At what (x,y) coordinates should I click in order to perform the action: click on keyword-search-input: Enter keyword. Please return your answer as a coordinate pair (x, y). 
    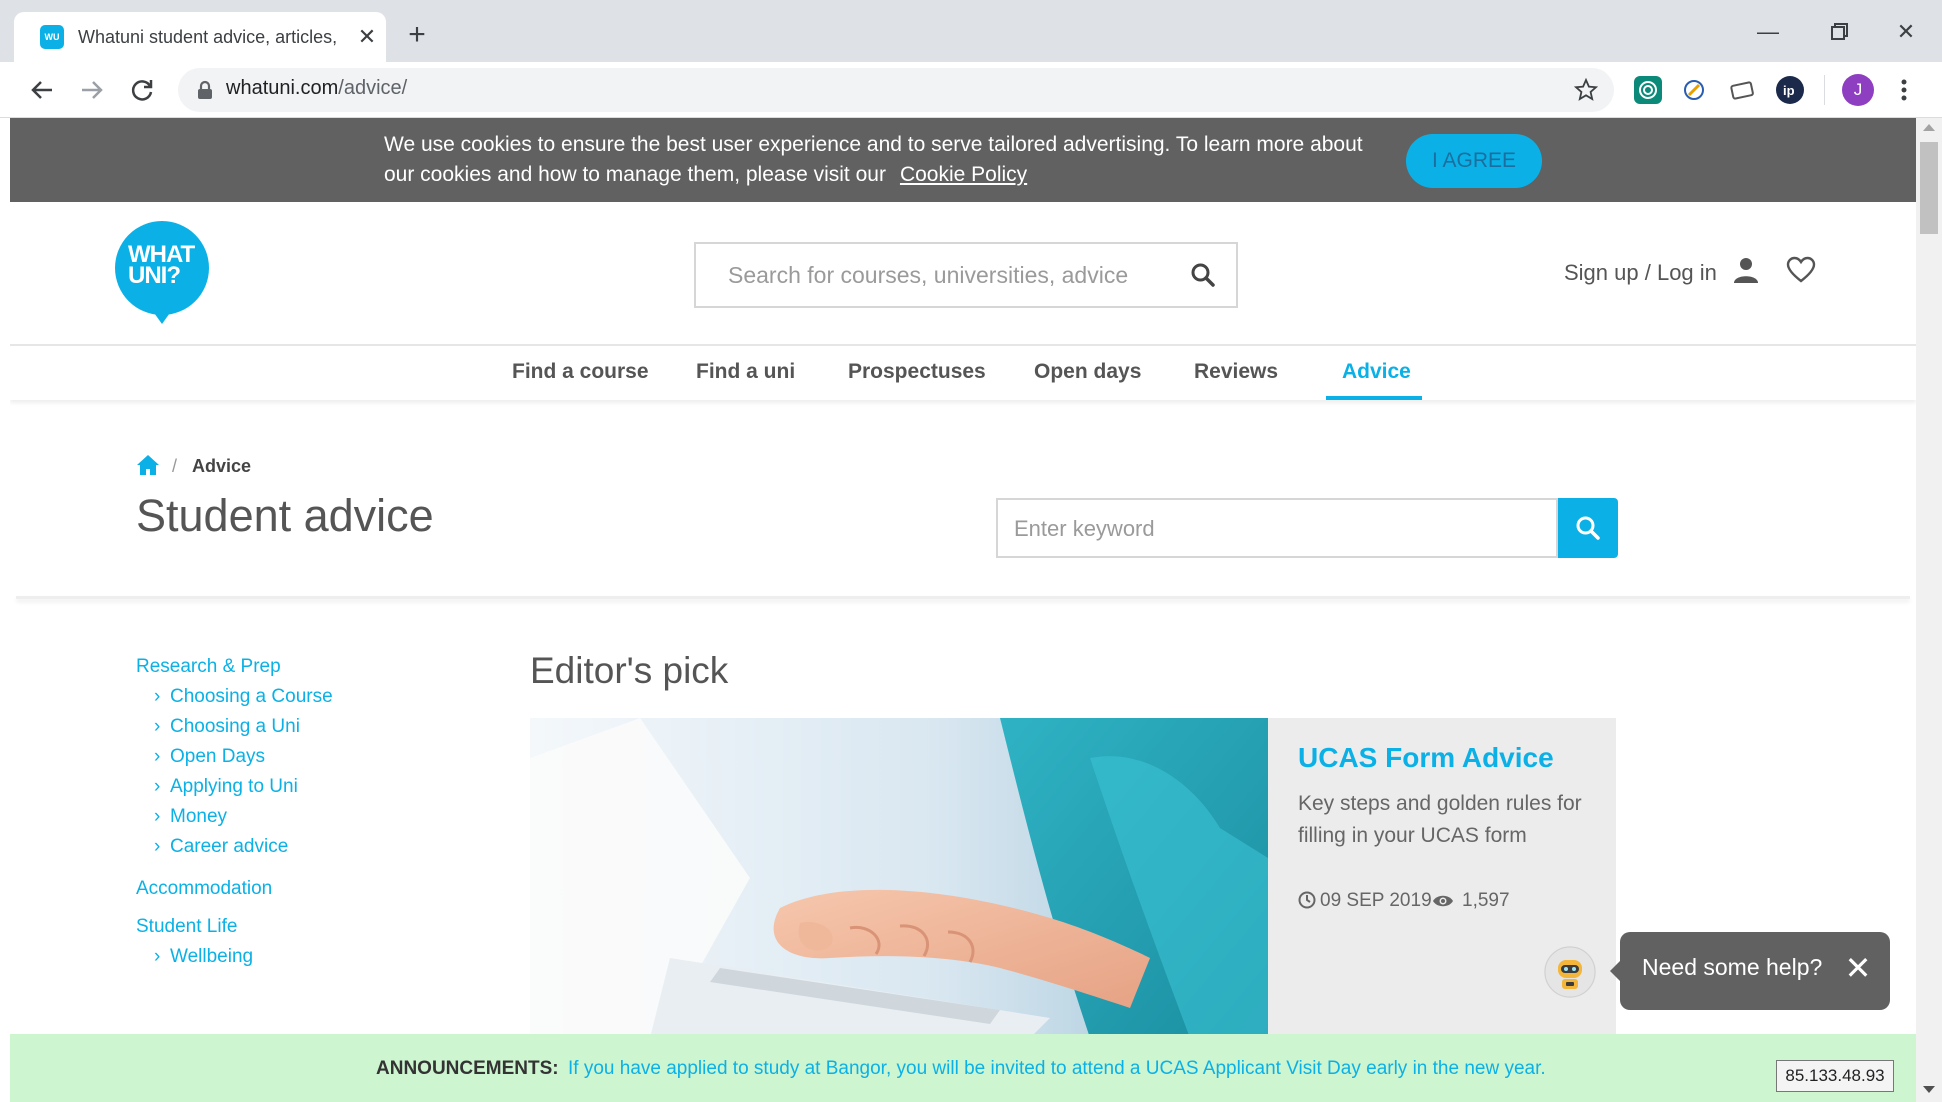
    Looking at the image, I should click on (1277, 528).